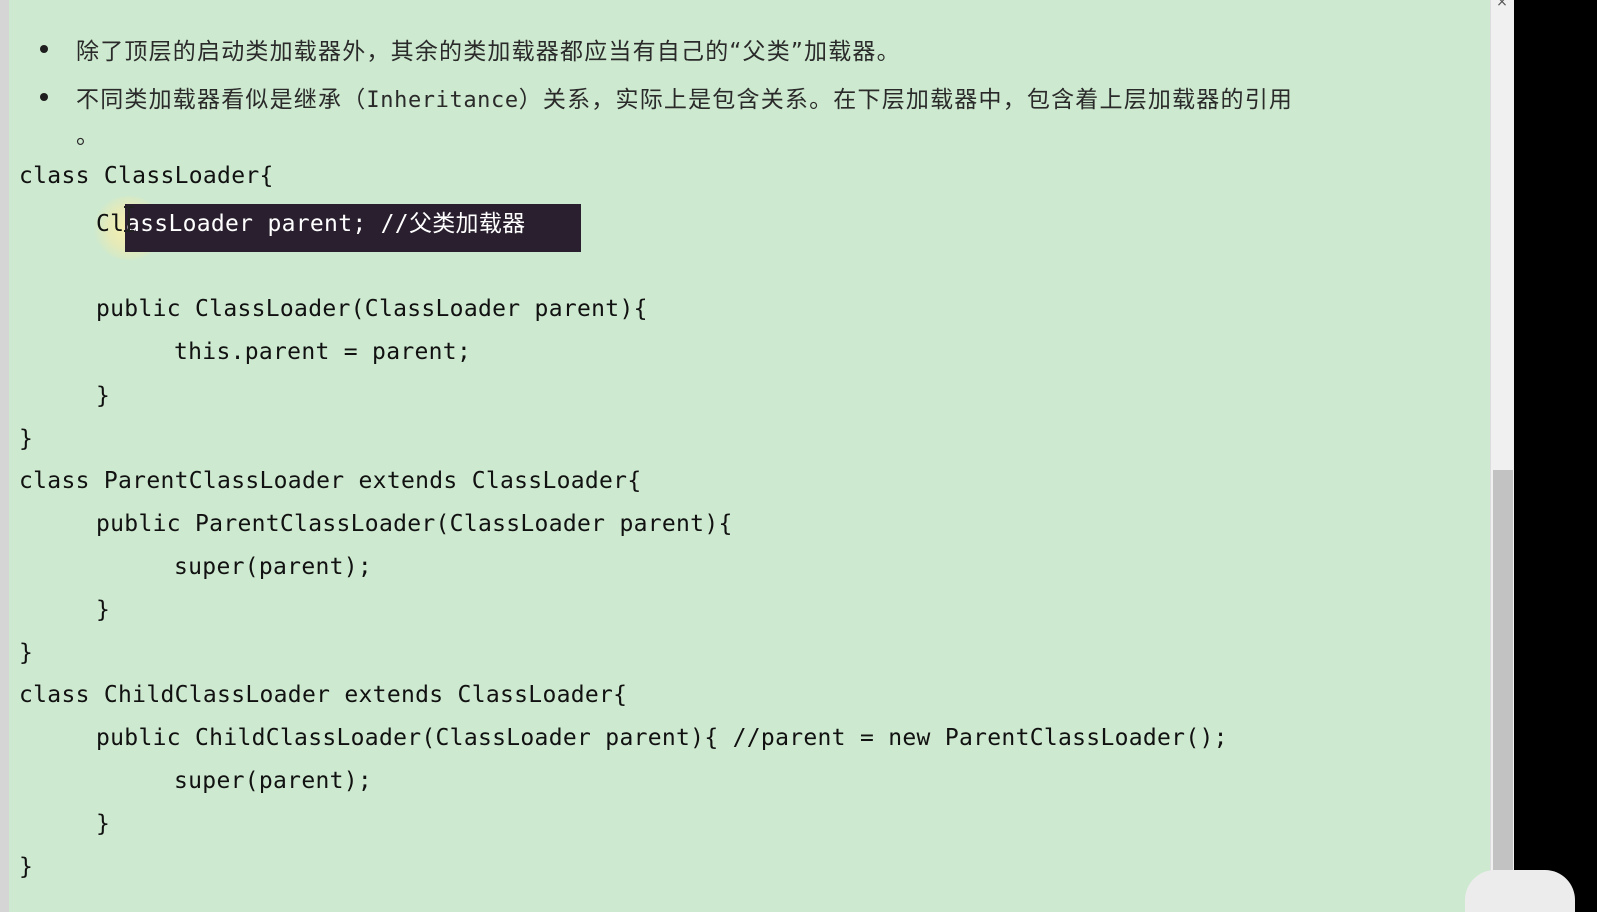  I want to click on code-line-unselected: Cl, so click(110, 224).